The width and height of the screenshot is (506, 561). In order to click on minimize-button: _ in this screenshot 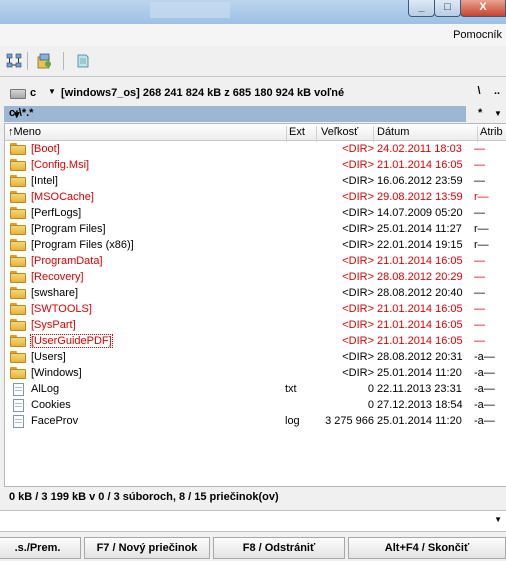, I will do `click(421, 8)`.